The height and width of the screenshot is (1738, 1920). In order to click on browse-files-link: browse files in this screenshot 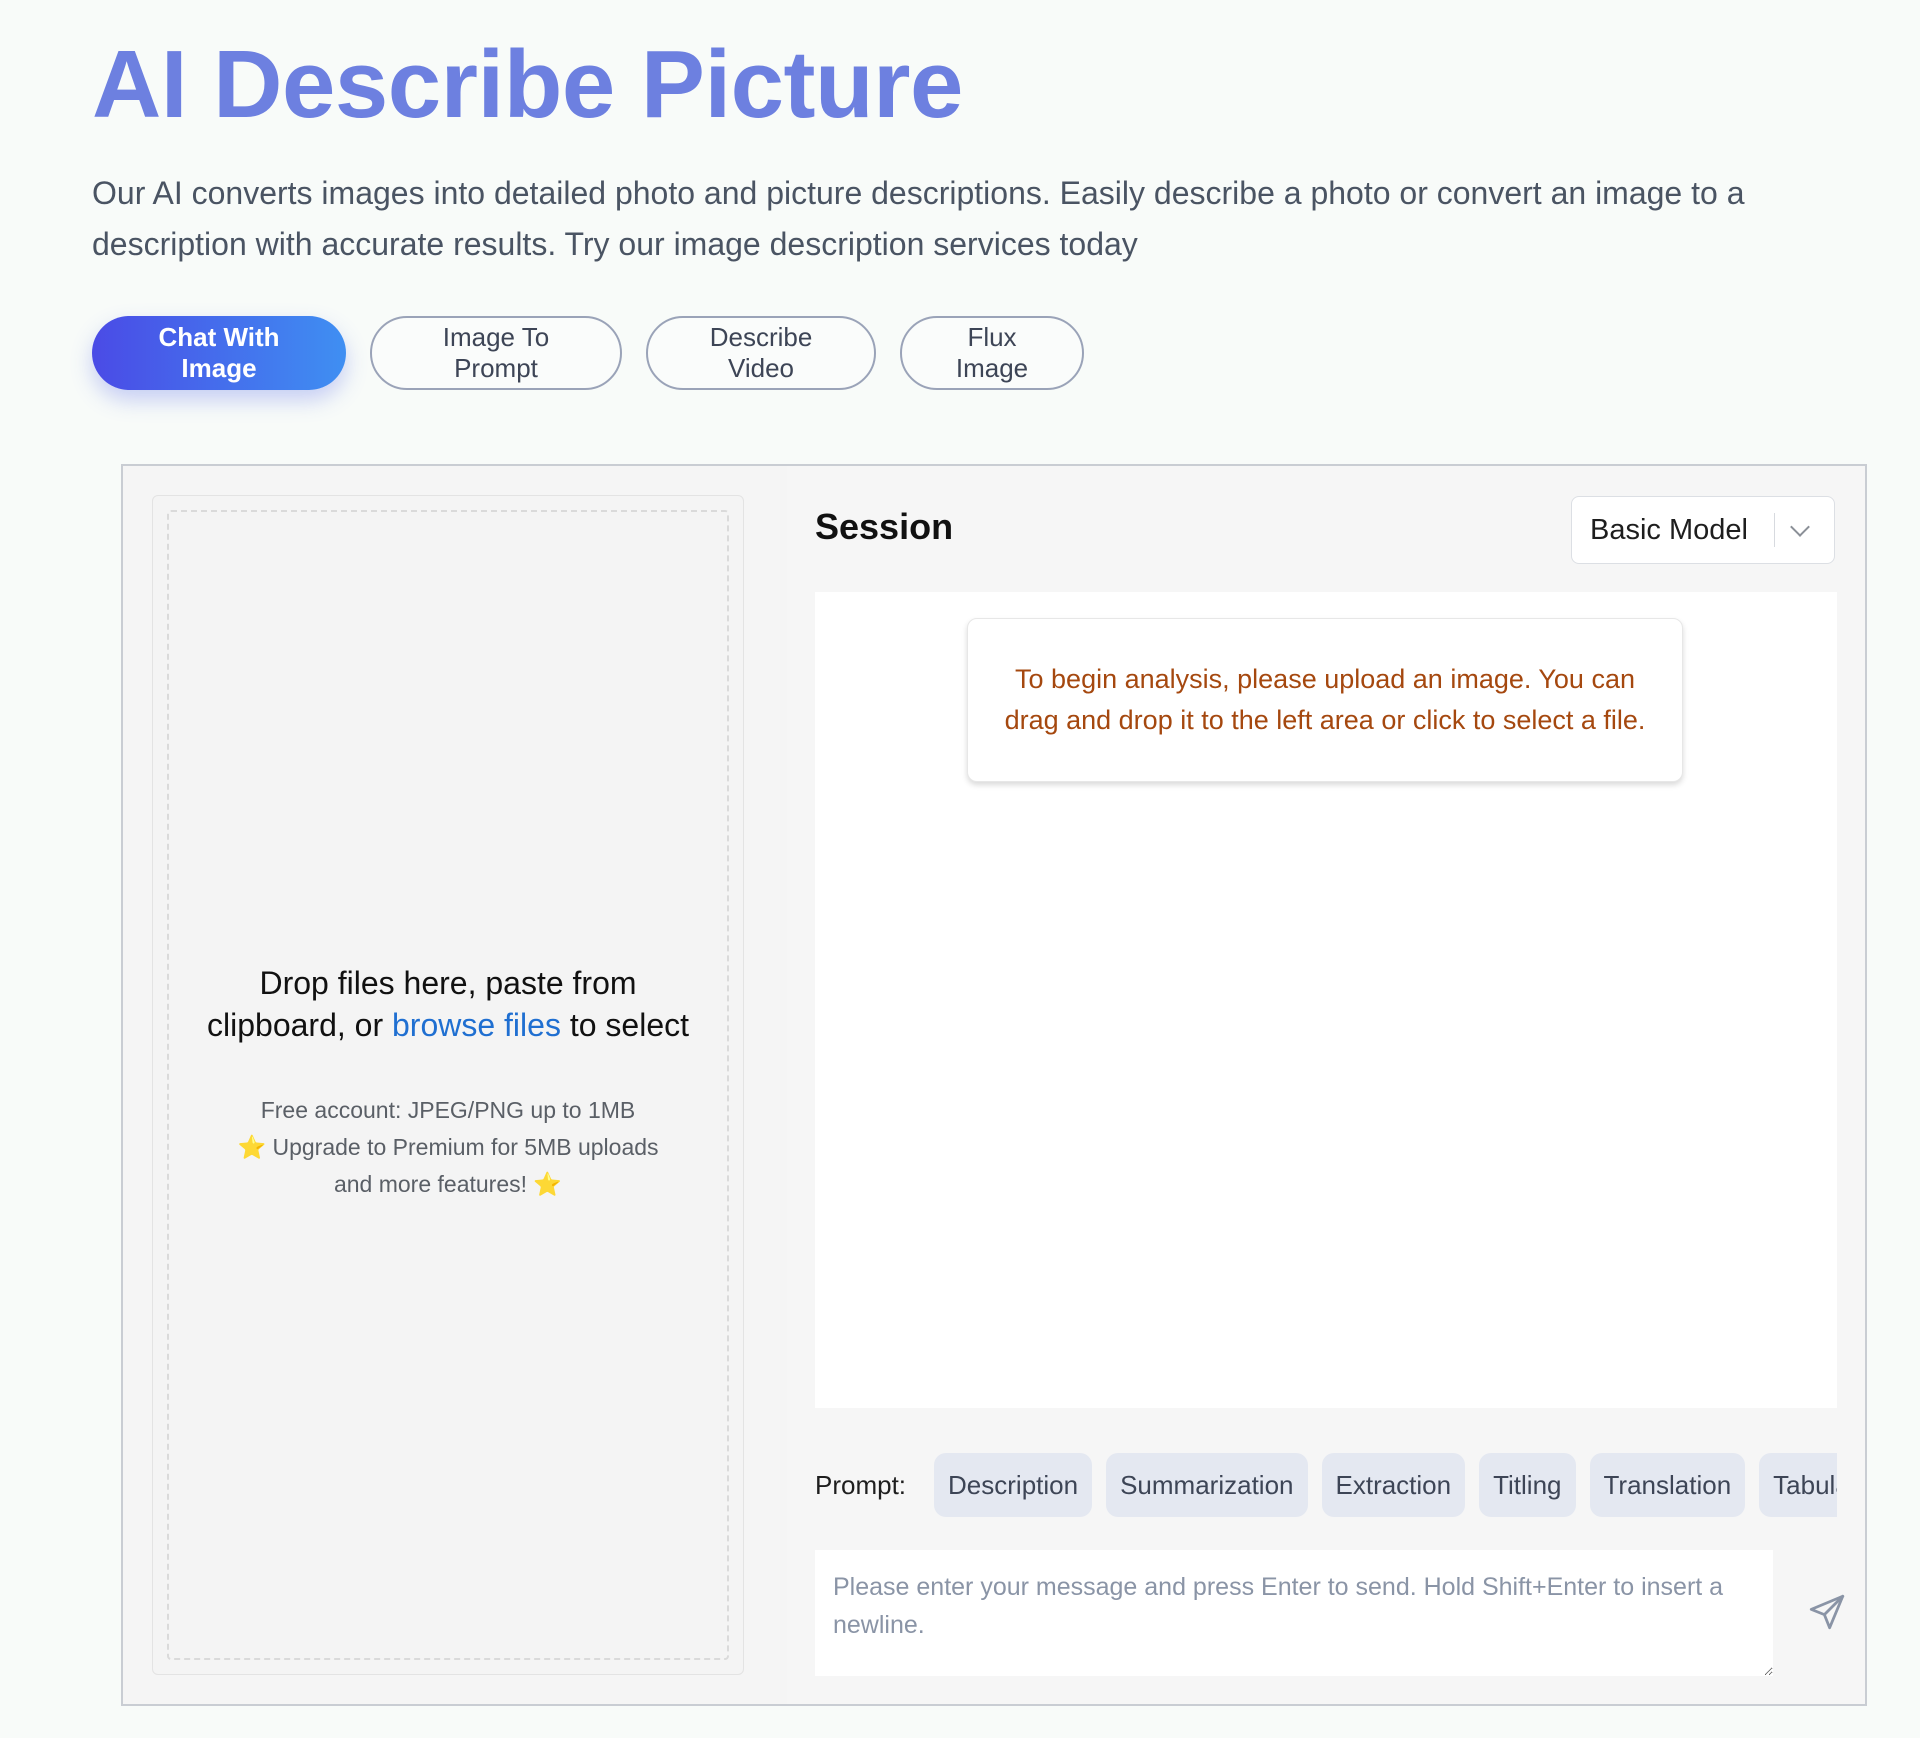, I will do `click(476, 1025)`.